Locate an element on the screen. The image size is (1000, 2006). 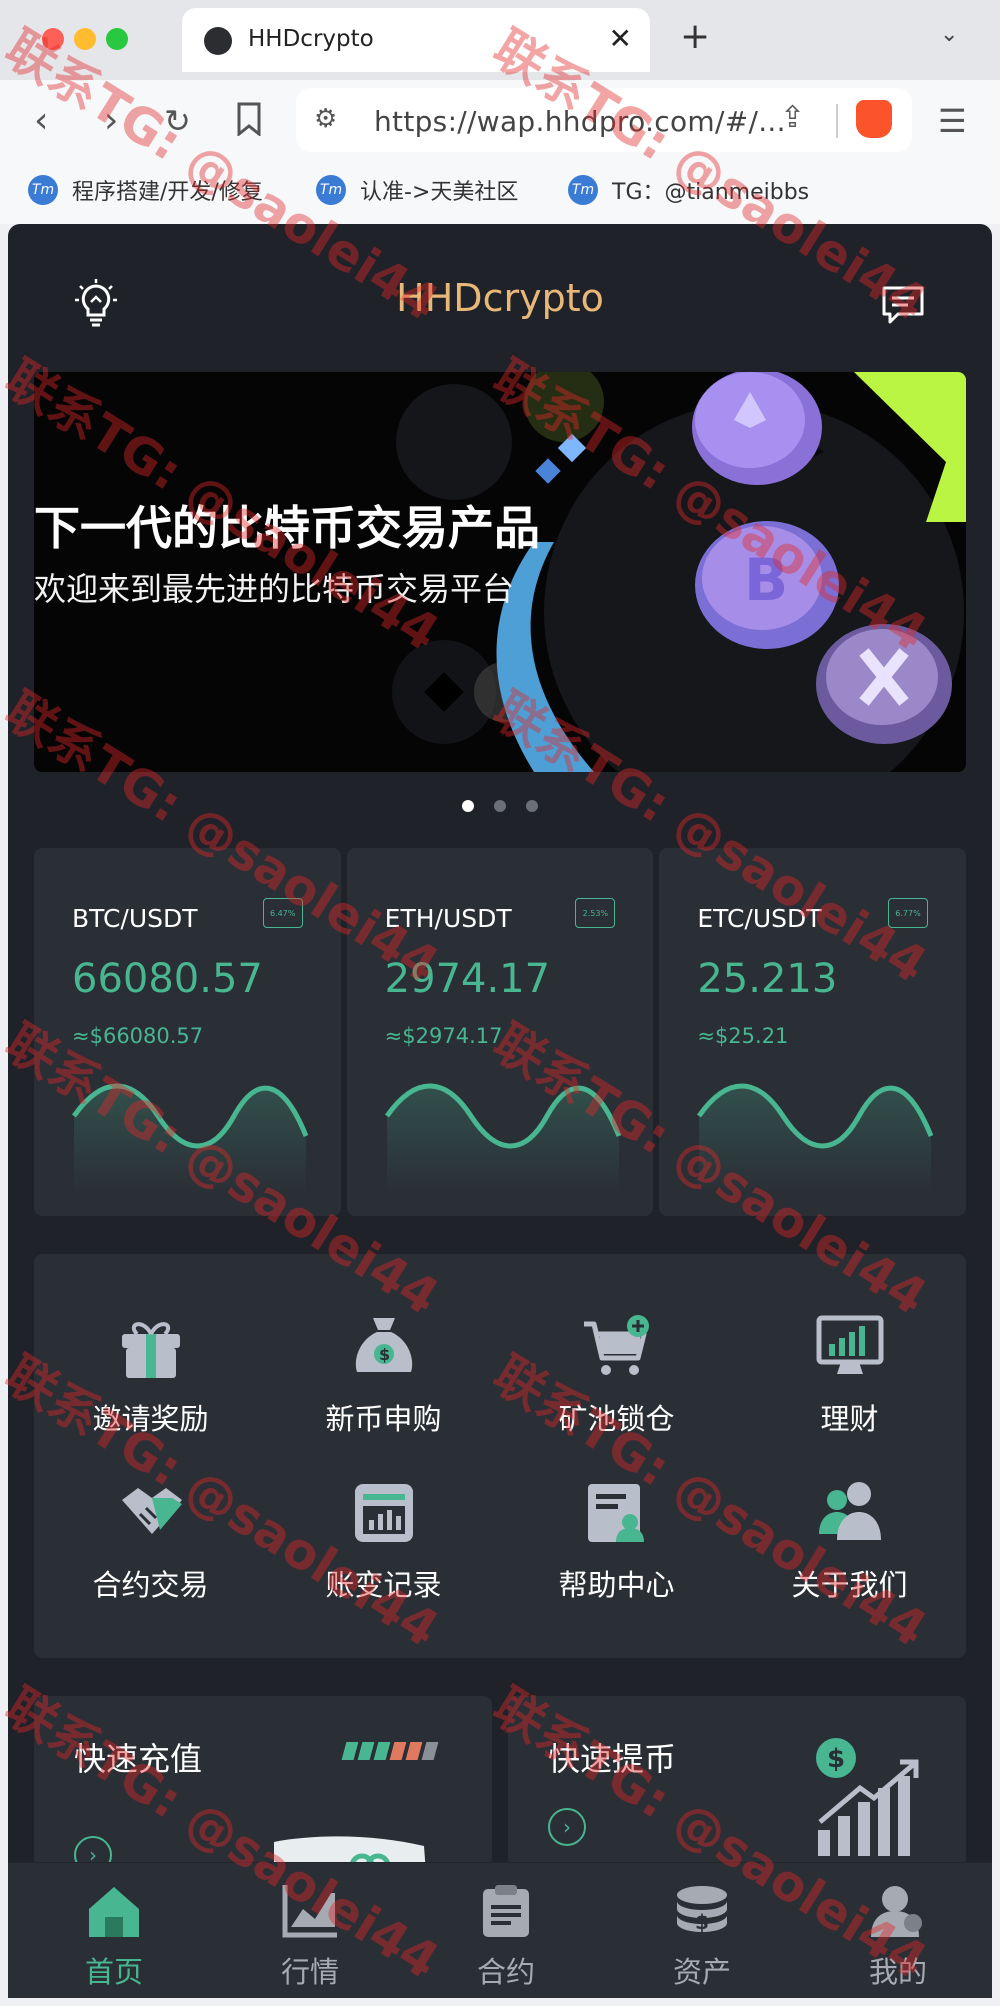
url-divider is located at coordinates (837, 121).